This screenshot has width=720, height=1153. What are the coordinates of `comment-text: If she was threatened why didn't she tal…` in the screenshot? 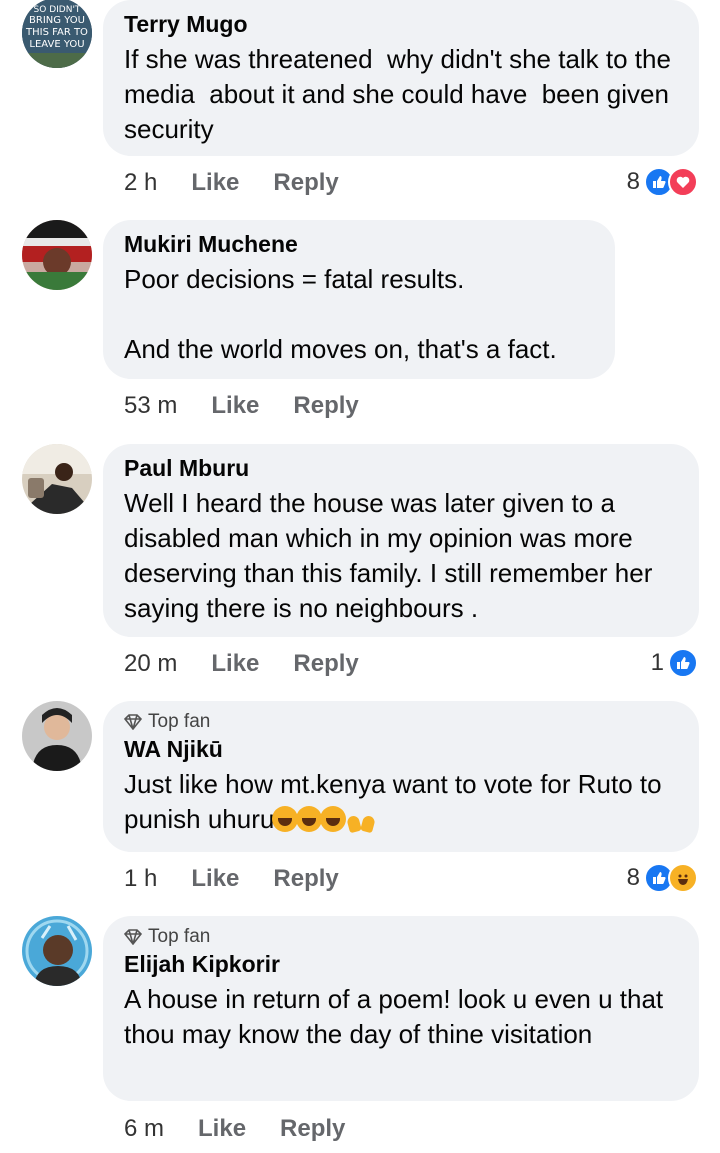 It's located at (401, 94).